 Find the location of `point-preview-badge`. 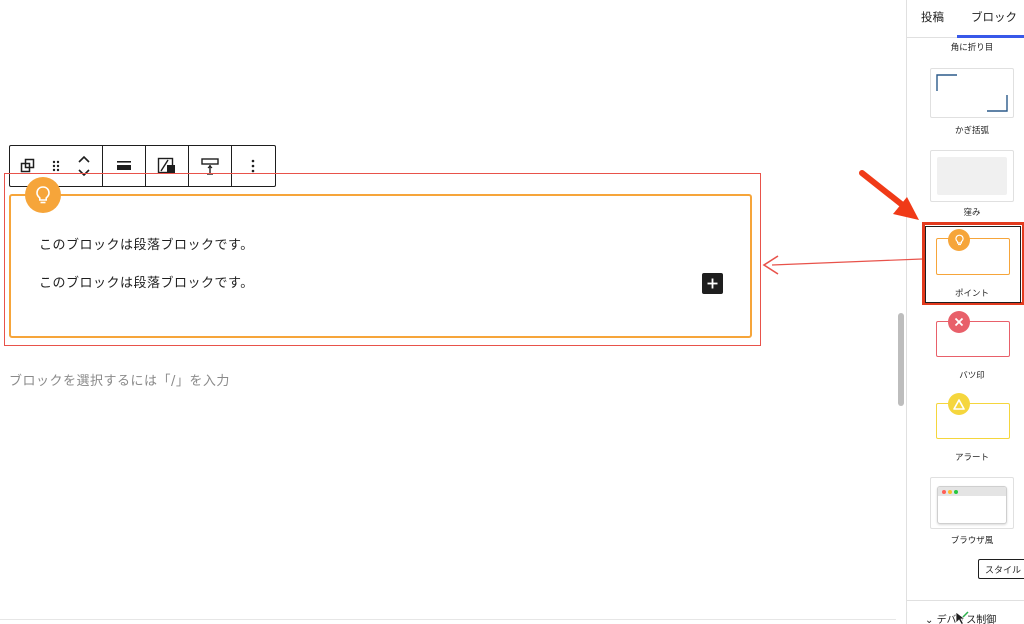

point-preview-badge is located at coordinates (959, 240).